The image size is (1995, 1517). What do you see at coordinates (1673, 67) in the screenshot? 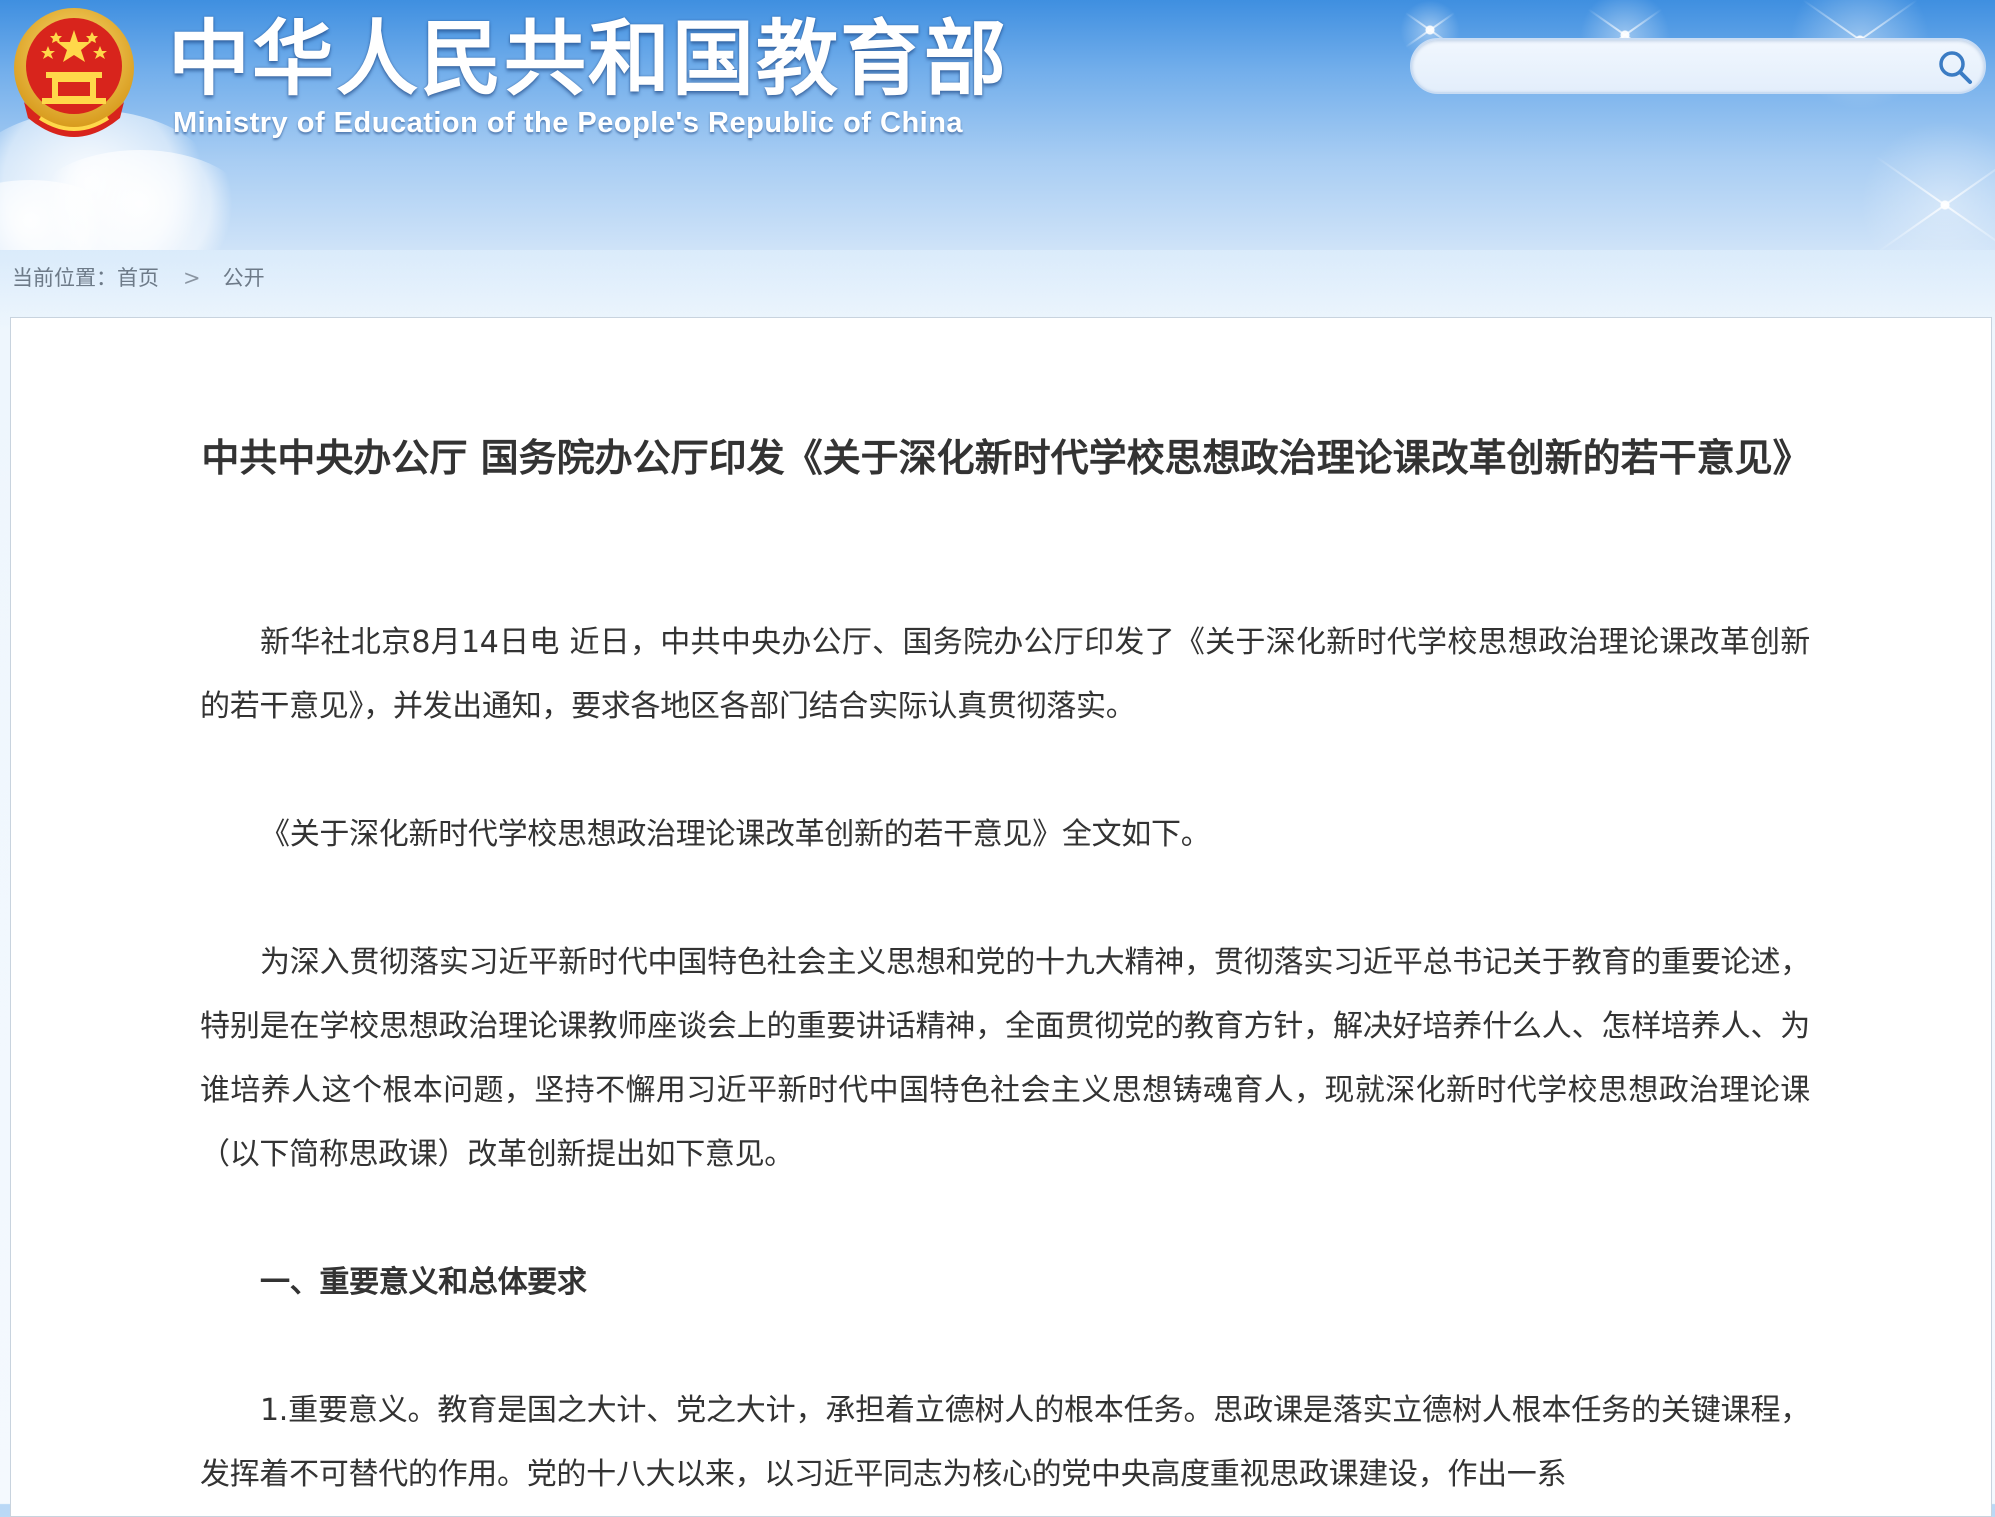
I see `search-input` at bounding box center [1673, 67].